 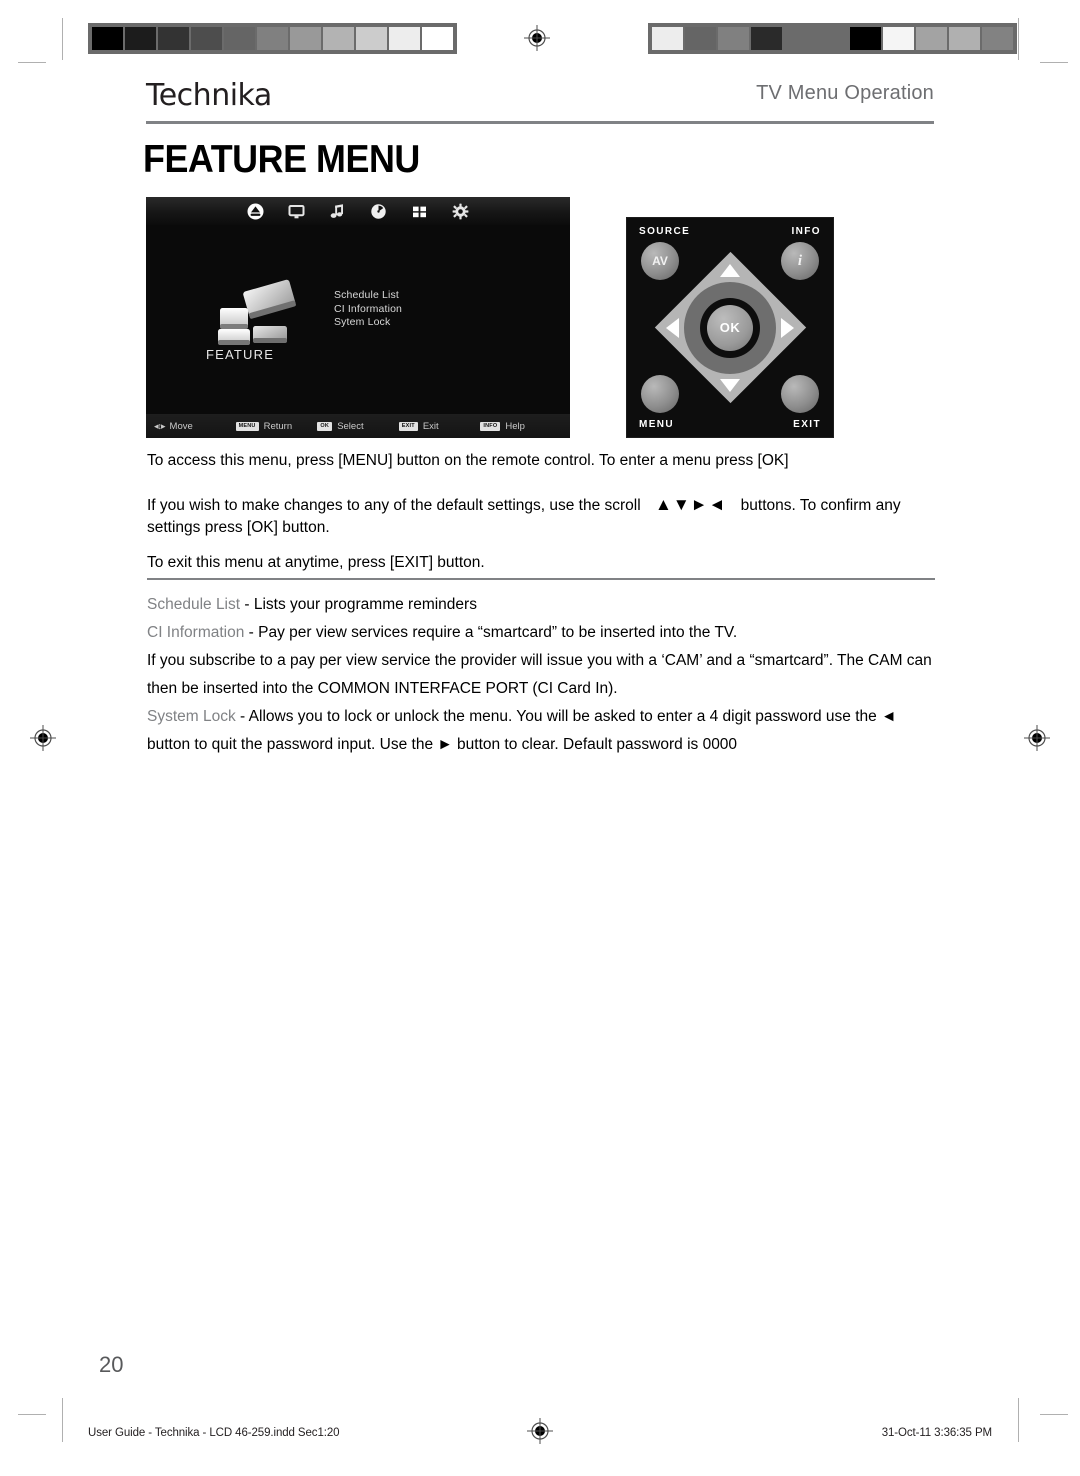 What do you see at coordinates (111, 1364) in the screenshot?
I see `page-number: 20` at bounding box center [111, 1364].